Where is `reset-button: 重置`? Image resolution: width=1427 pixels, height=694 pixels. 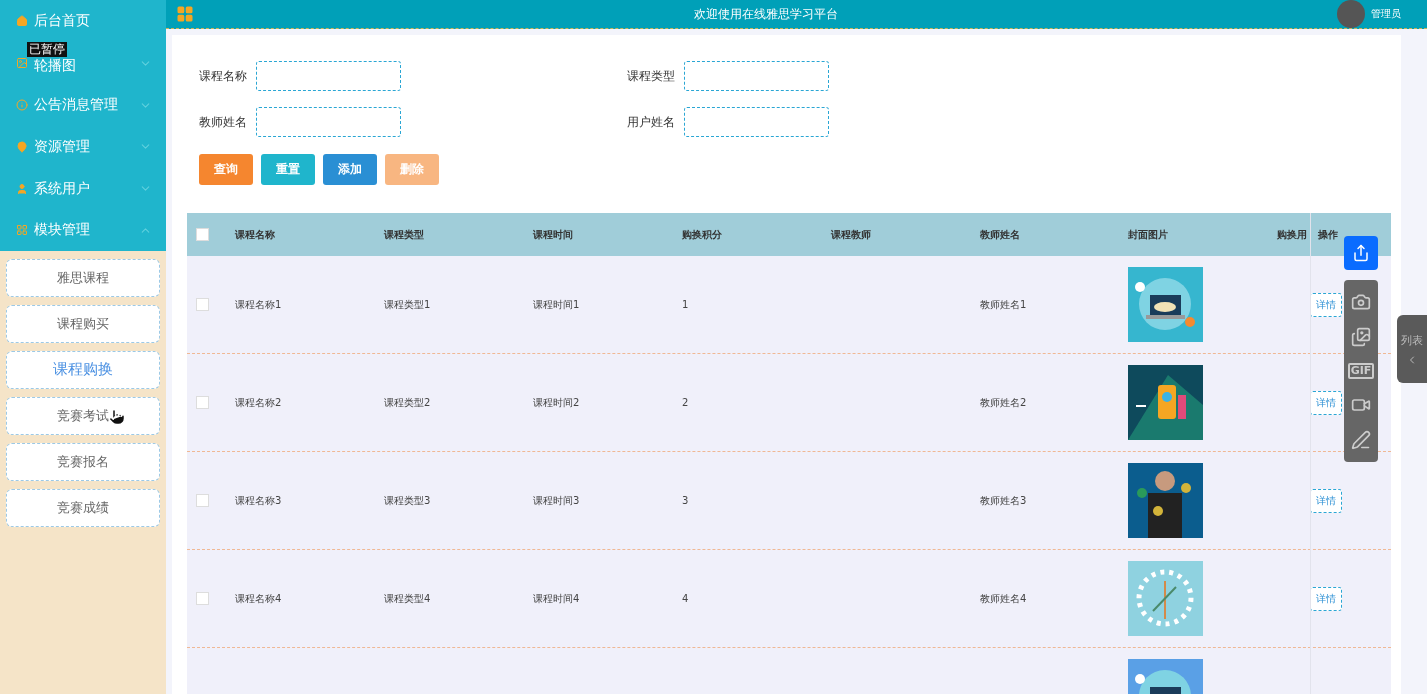 reset-button: 重置 is located at coordinates (288, 169).